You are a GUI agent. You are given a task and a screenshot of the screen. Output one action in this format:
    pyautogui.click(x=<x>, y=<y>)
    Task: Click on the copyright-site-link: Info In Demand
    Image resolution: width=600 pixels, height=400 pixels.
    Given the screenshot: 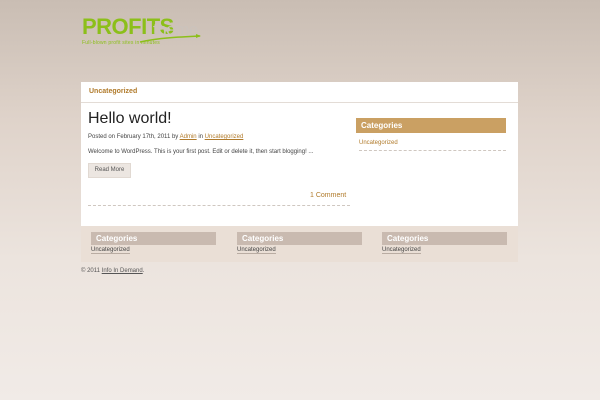 What is the action you would take?
    pyautogui.click(x=122, y=271)
    